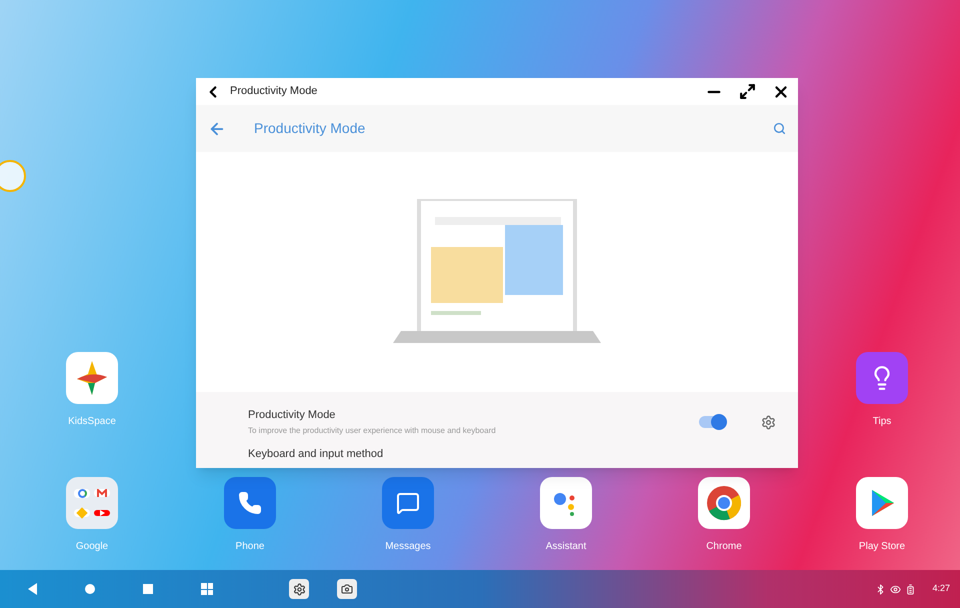 This screenshot has width=960, height=608. Describe the element at coordinates (292, 415) in the screenshot. I see `setting-title: Productivity Mode` at that location.